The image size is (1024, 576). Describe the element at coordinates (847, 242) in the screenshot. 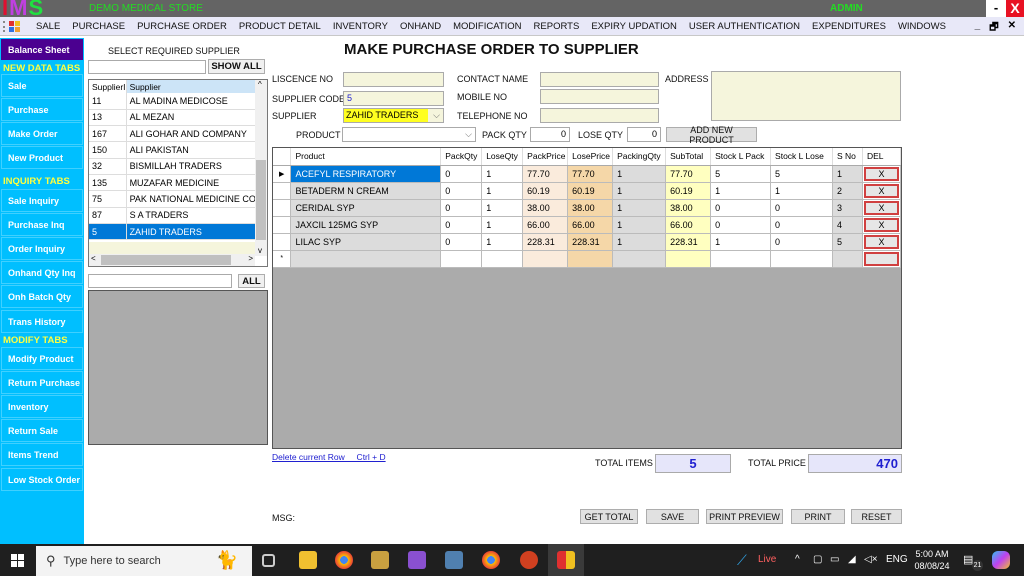

I see `cell-s-no: 5` at that location.